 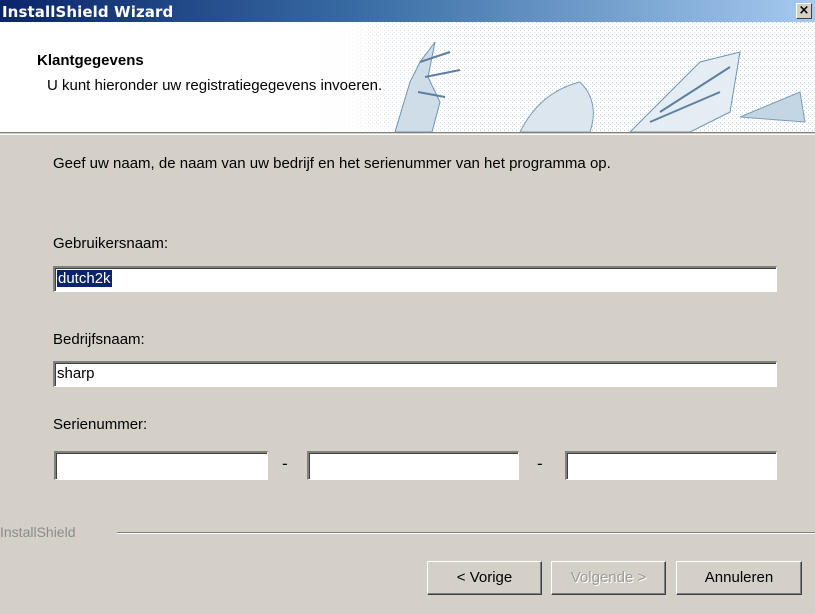 I want to click on username-input: dutch2k, so click(x=415, y=279).